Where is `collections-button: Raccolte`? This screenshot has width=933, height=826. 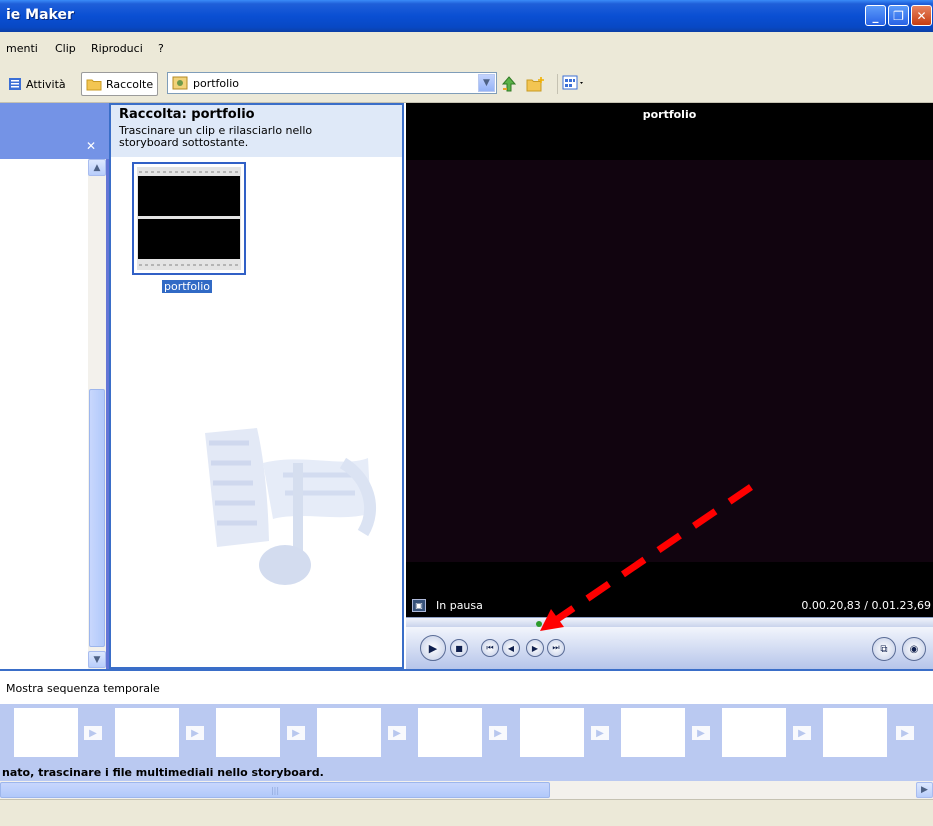 collections-button: Raccolte is located at coordinates (120, 84).